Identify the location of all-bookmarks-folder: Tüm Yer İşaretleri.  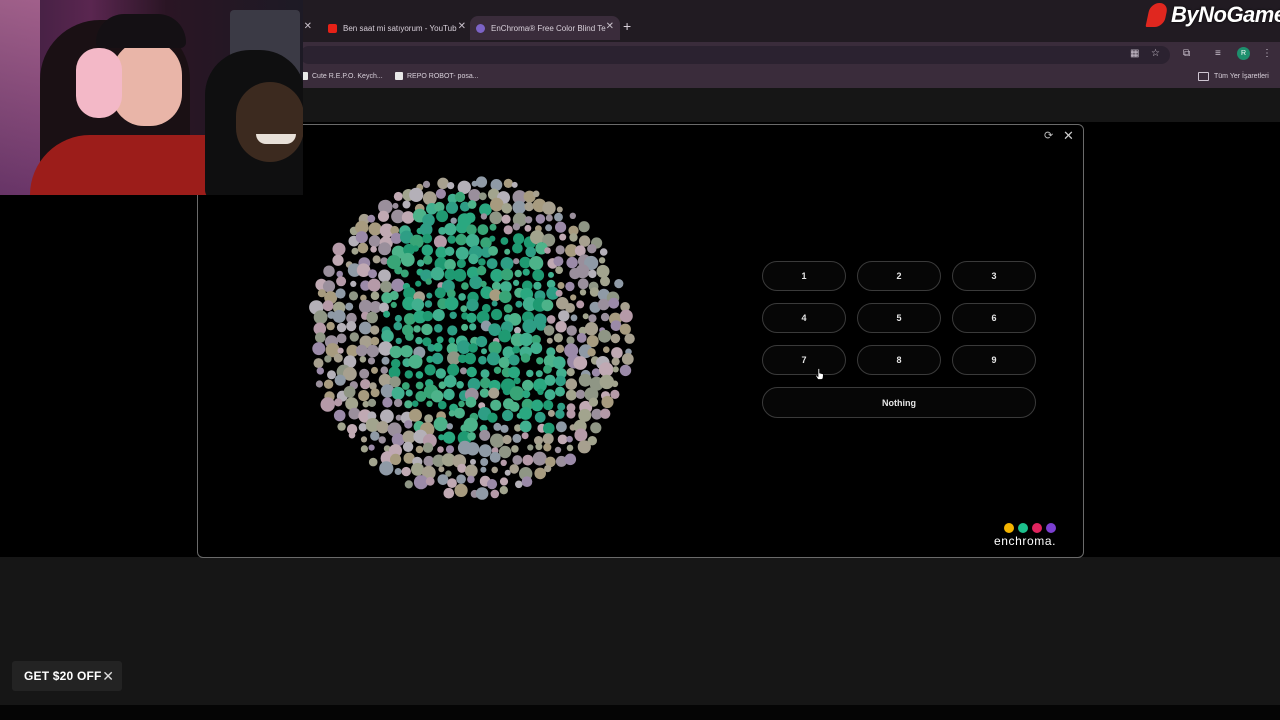
(1233, 76).